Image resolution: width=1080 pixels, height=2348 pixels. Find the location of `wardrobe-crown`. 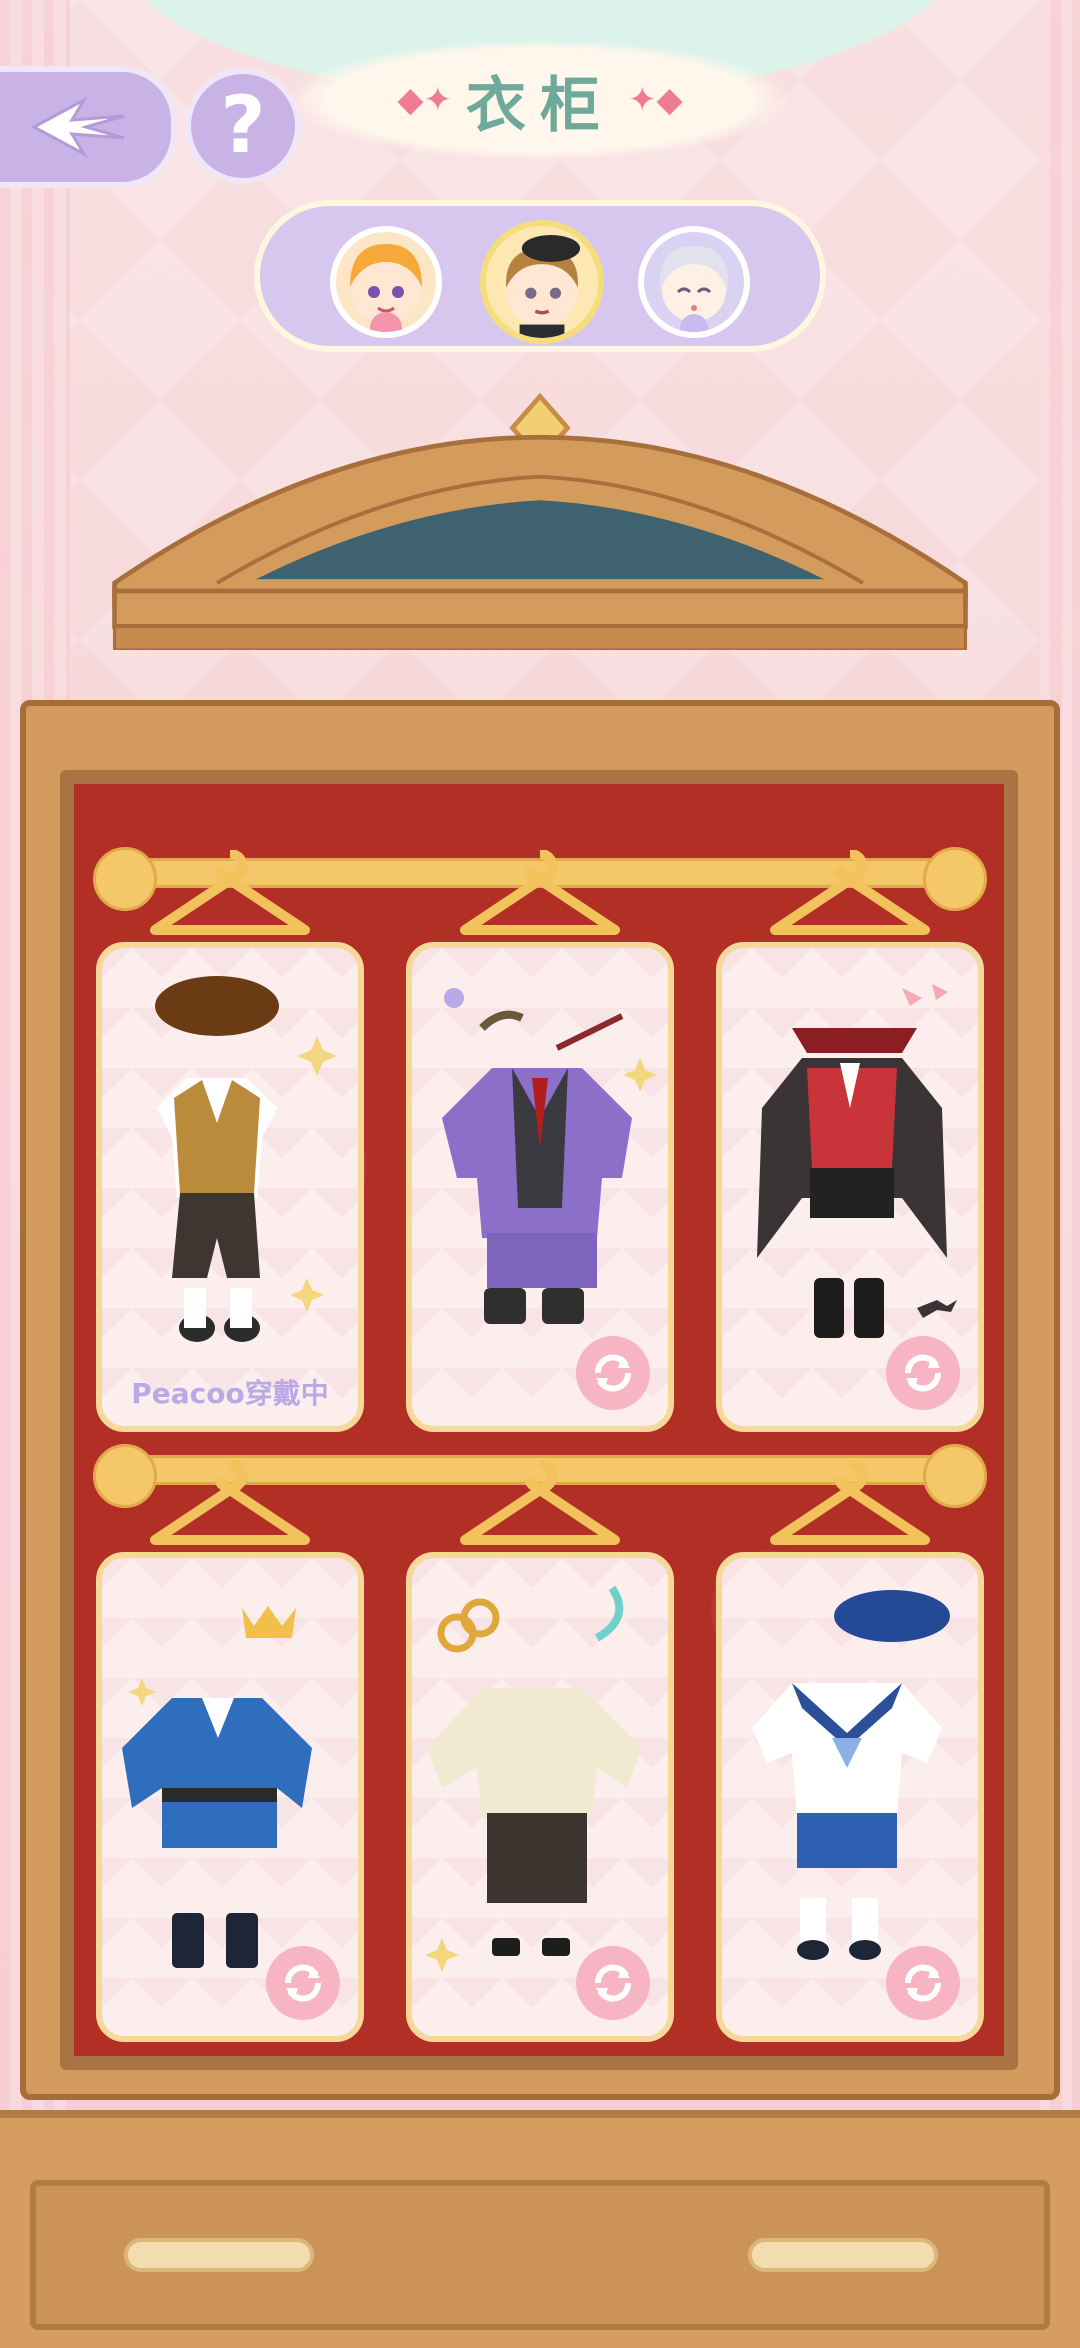

wardrobe-crown is located at coordinates (540, 521).